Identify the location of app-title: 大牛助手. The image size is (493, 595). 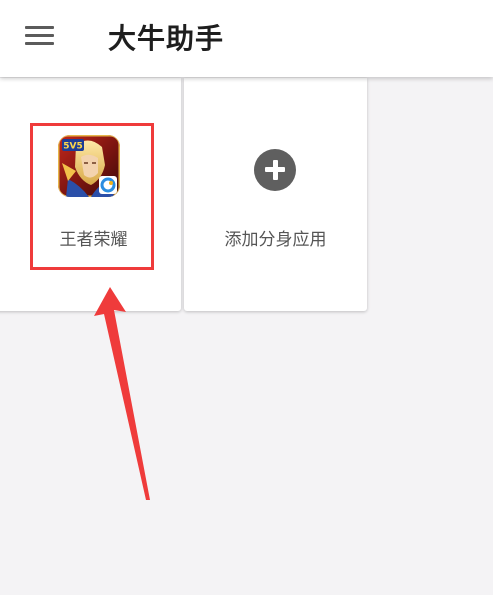
(166, 38).